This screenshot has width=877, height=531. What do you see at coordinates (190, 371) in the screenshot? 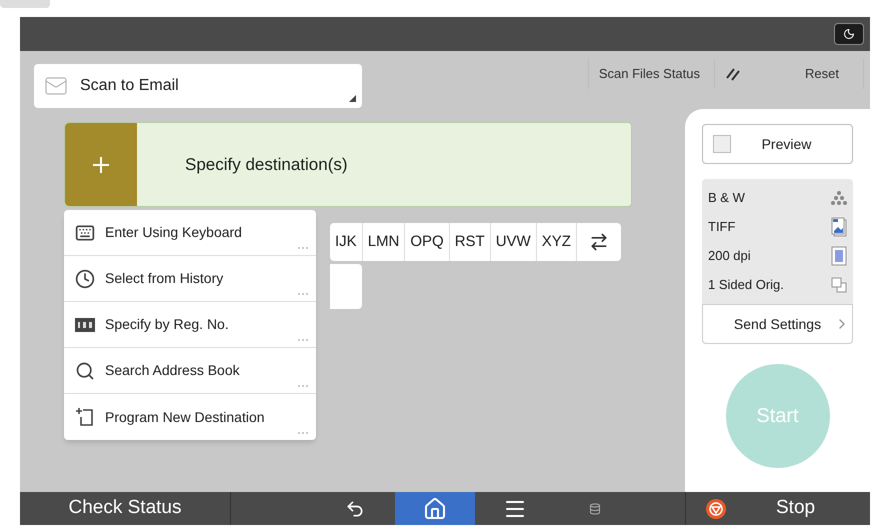
I see `menu-item: Search Address Book` at bounding box center [190, 371].